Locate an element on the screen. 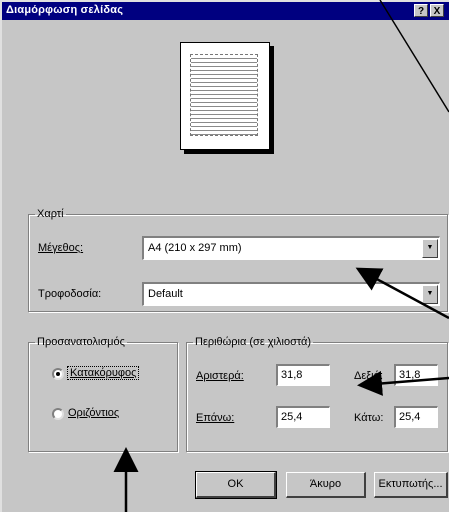 This screenshot has height=512, width=449. margins-group: Περιθώρια (σε χιλιοστά) is located at coordinates (317, 394).